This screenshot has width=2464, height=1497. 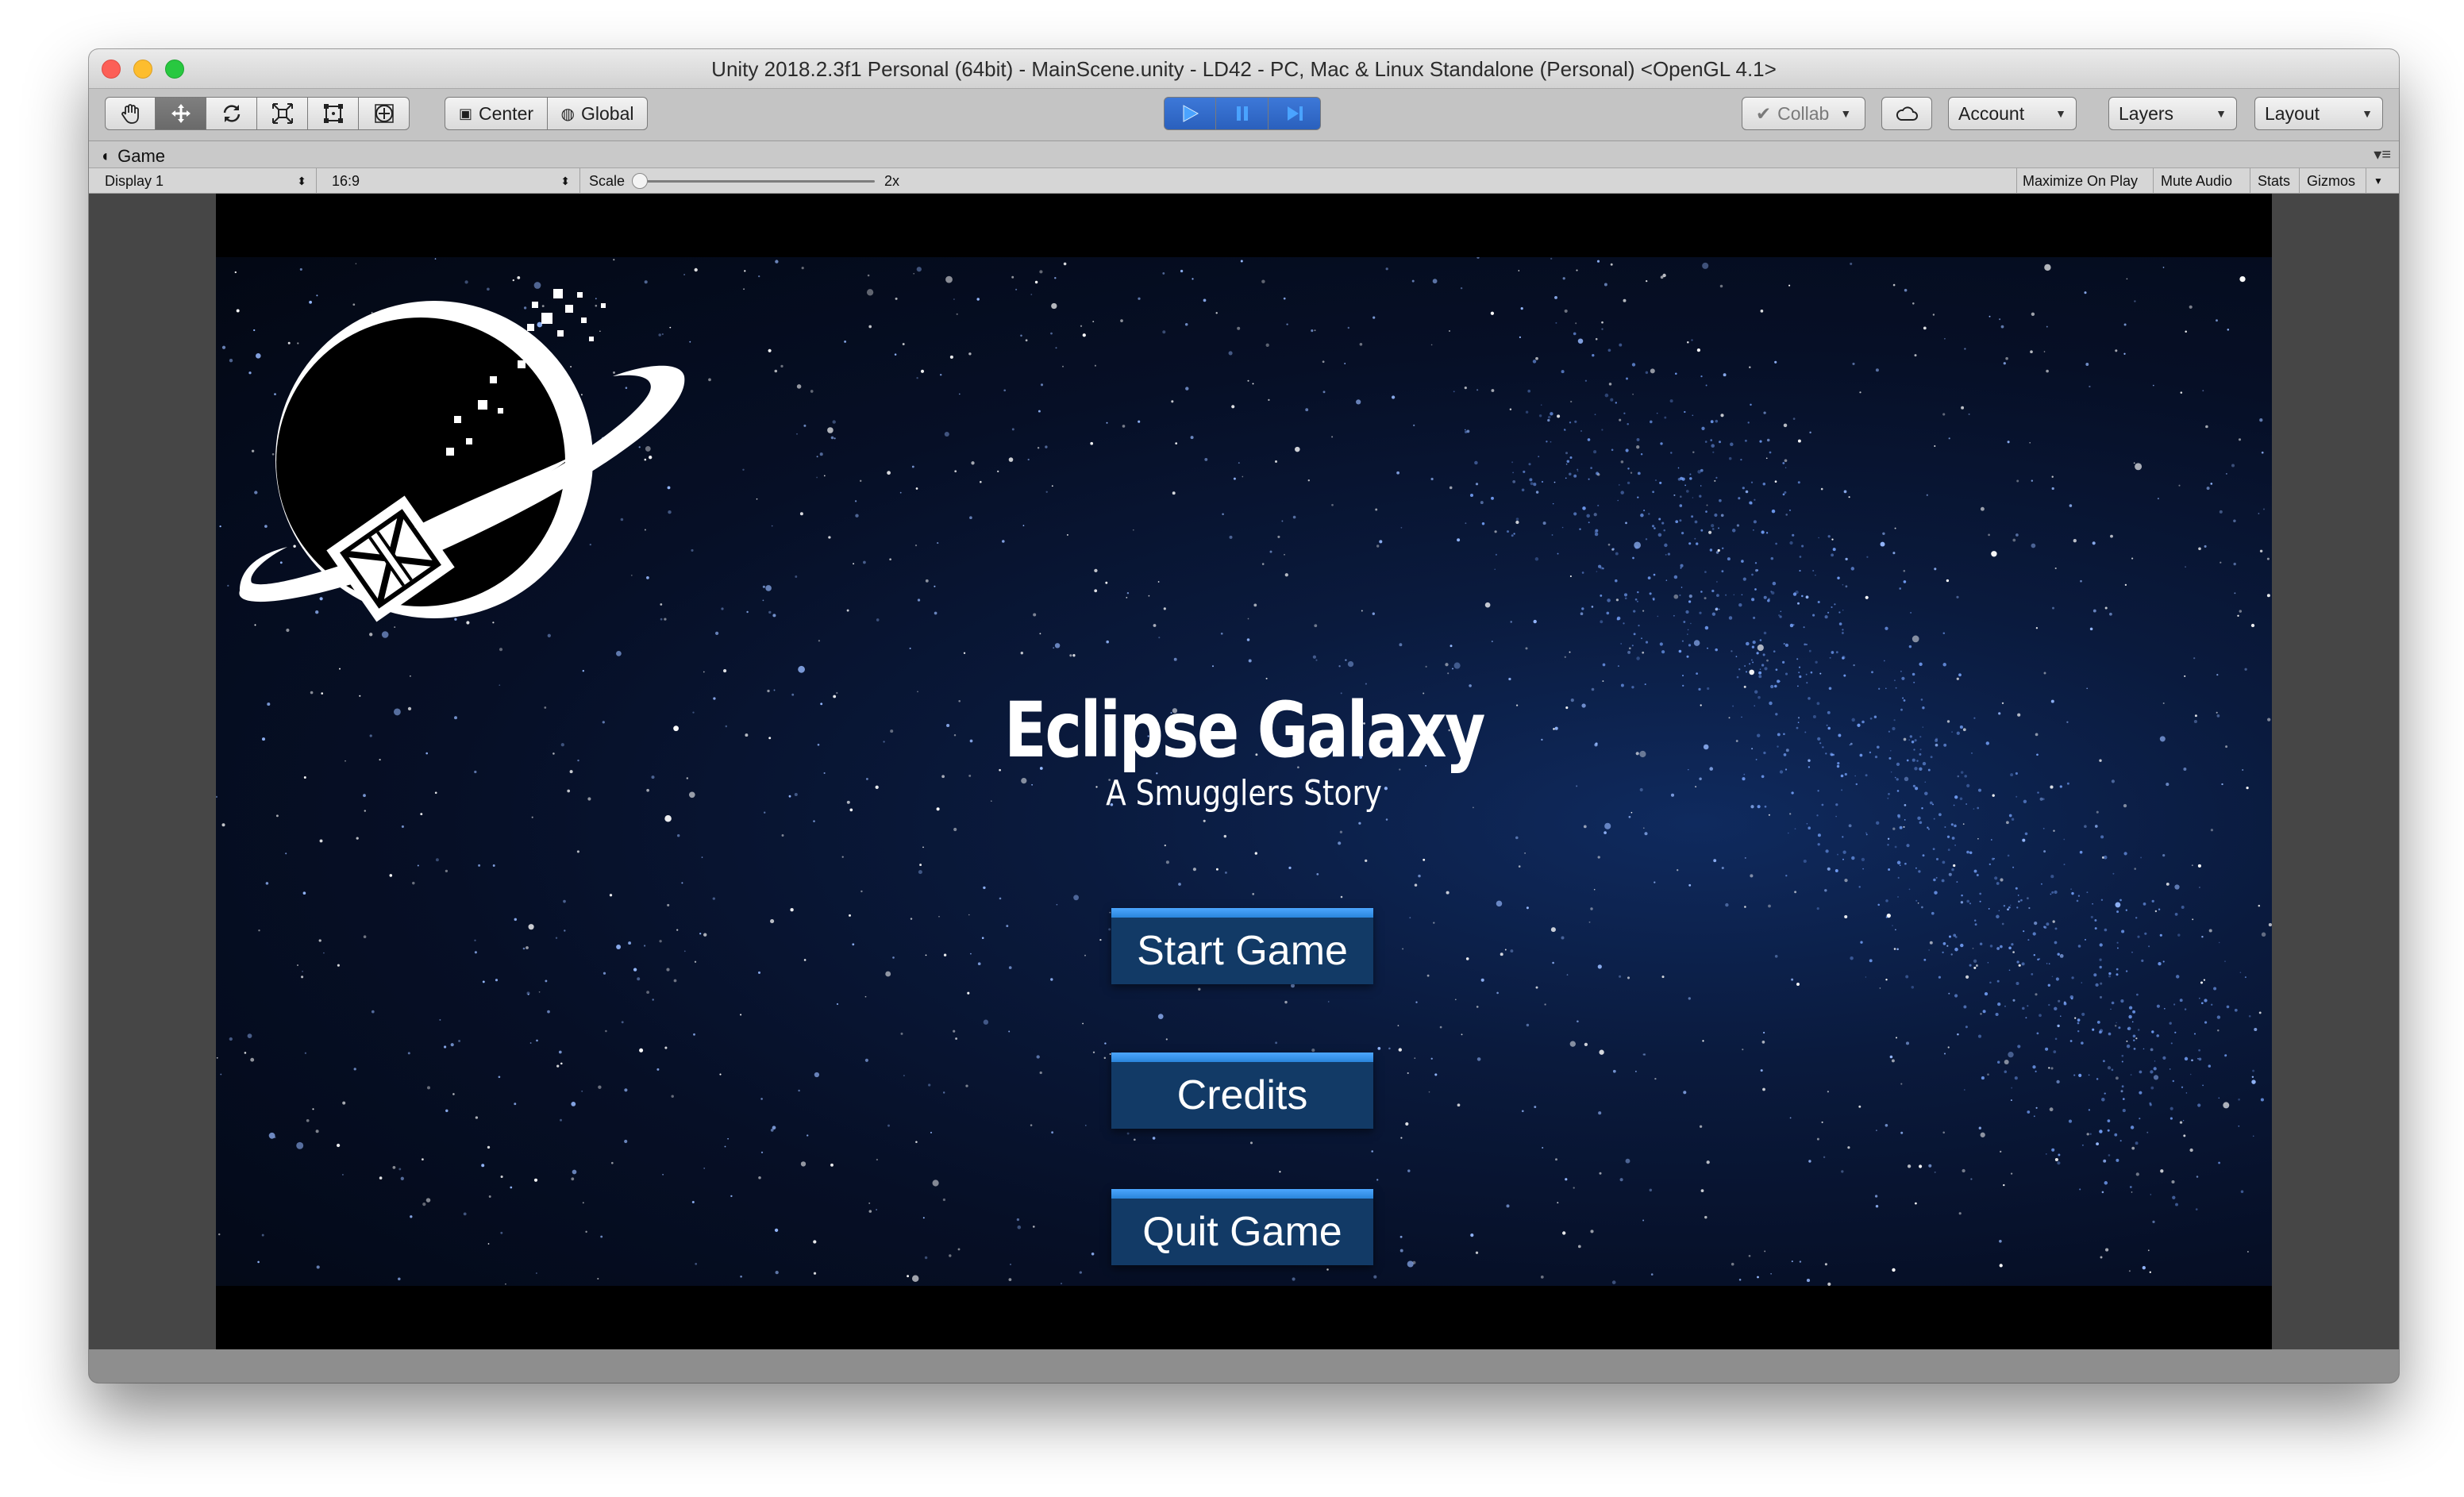 What do you see at coordinates (756, 181) in the screenshot?
I see `scale-slider-track` at bounding box center [756, 181].